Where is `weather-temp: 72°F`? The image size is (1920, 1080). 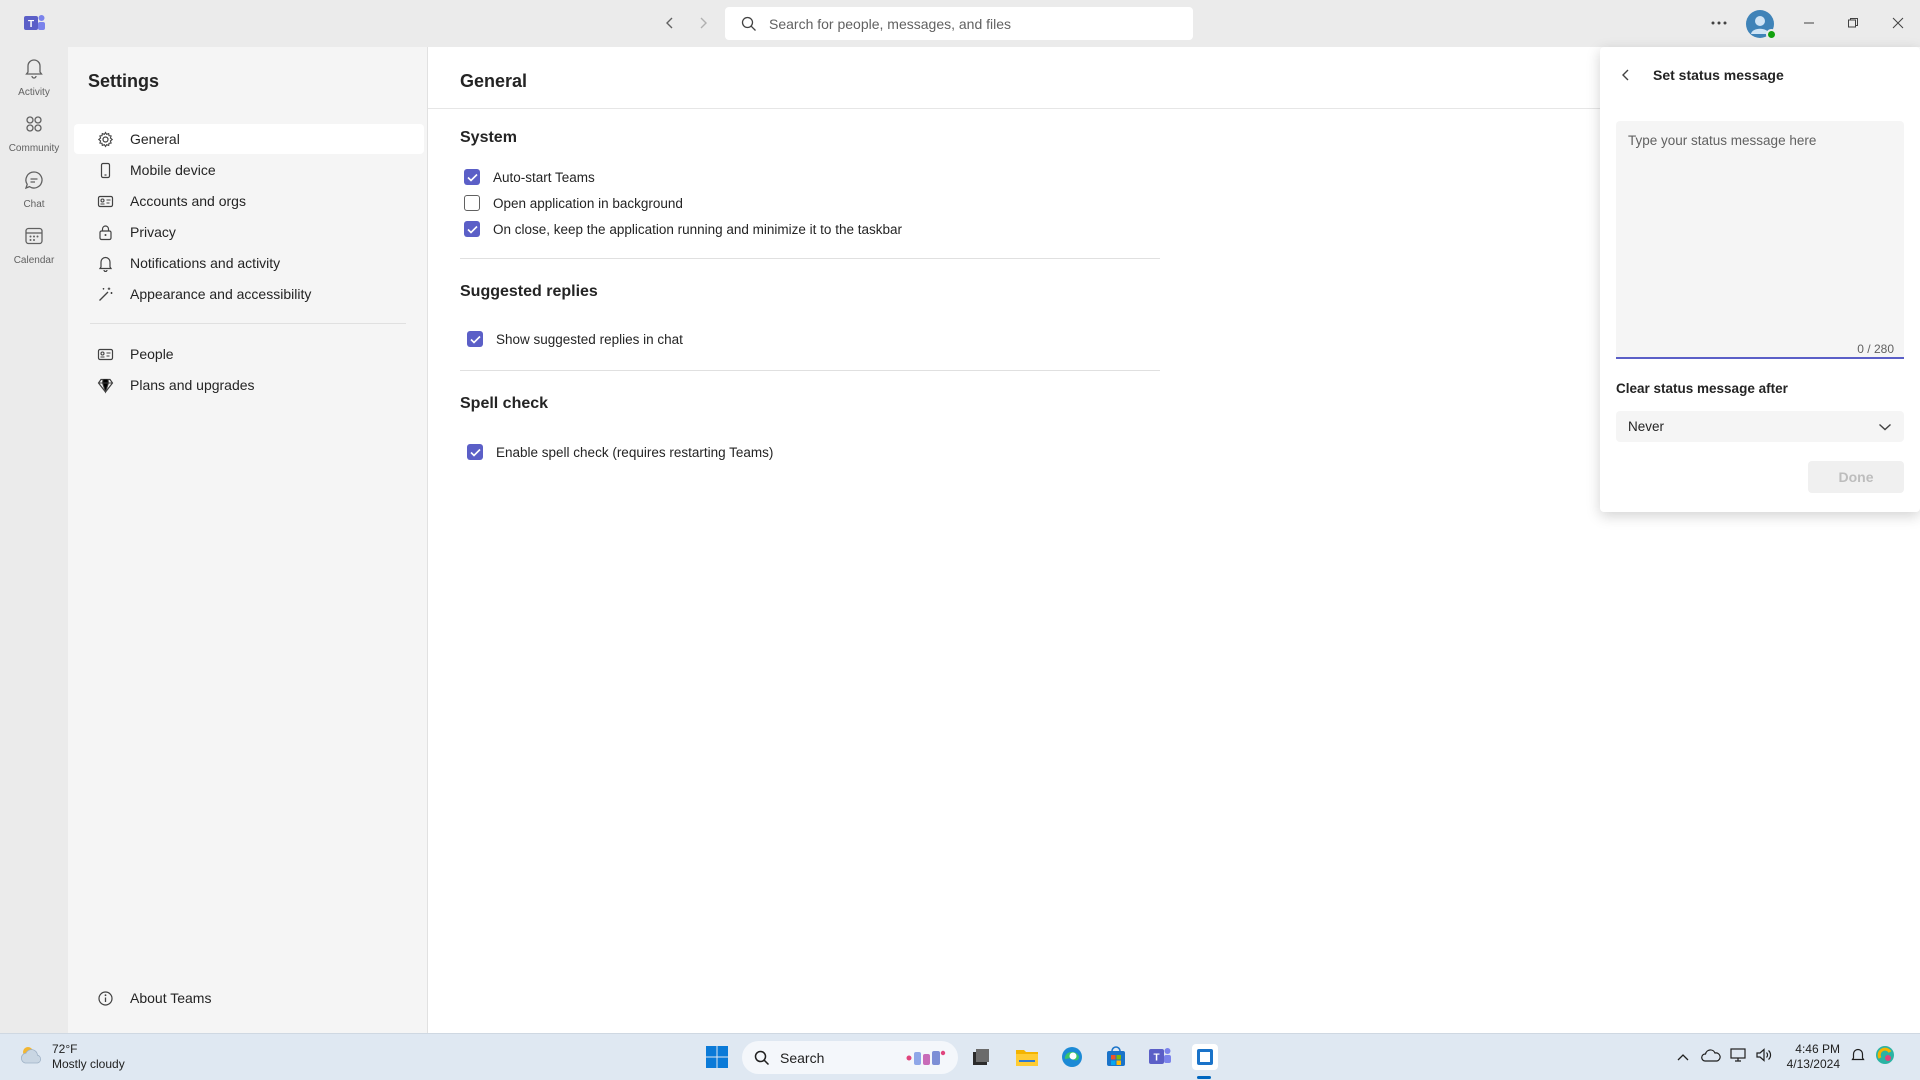 weather-temp: 72°F is located at coordinates (65, 1049).